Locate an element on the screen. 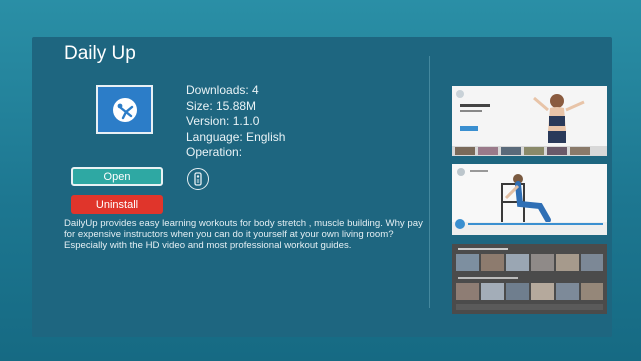 The width and height of the screenshot is (641, 361). language-text: Language: English is located at coordinates (236, 136).